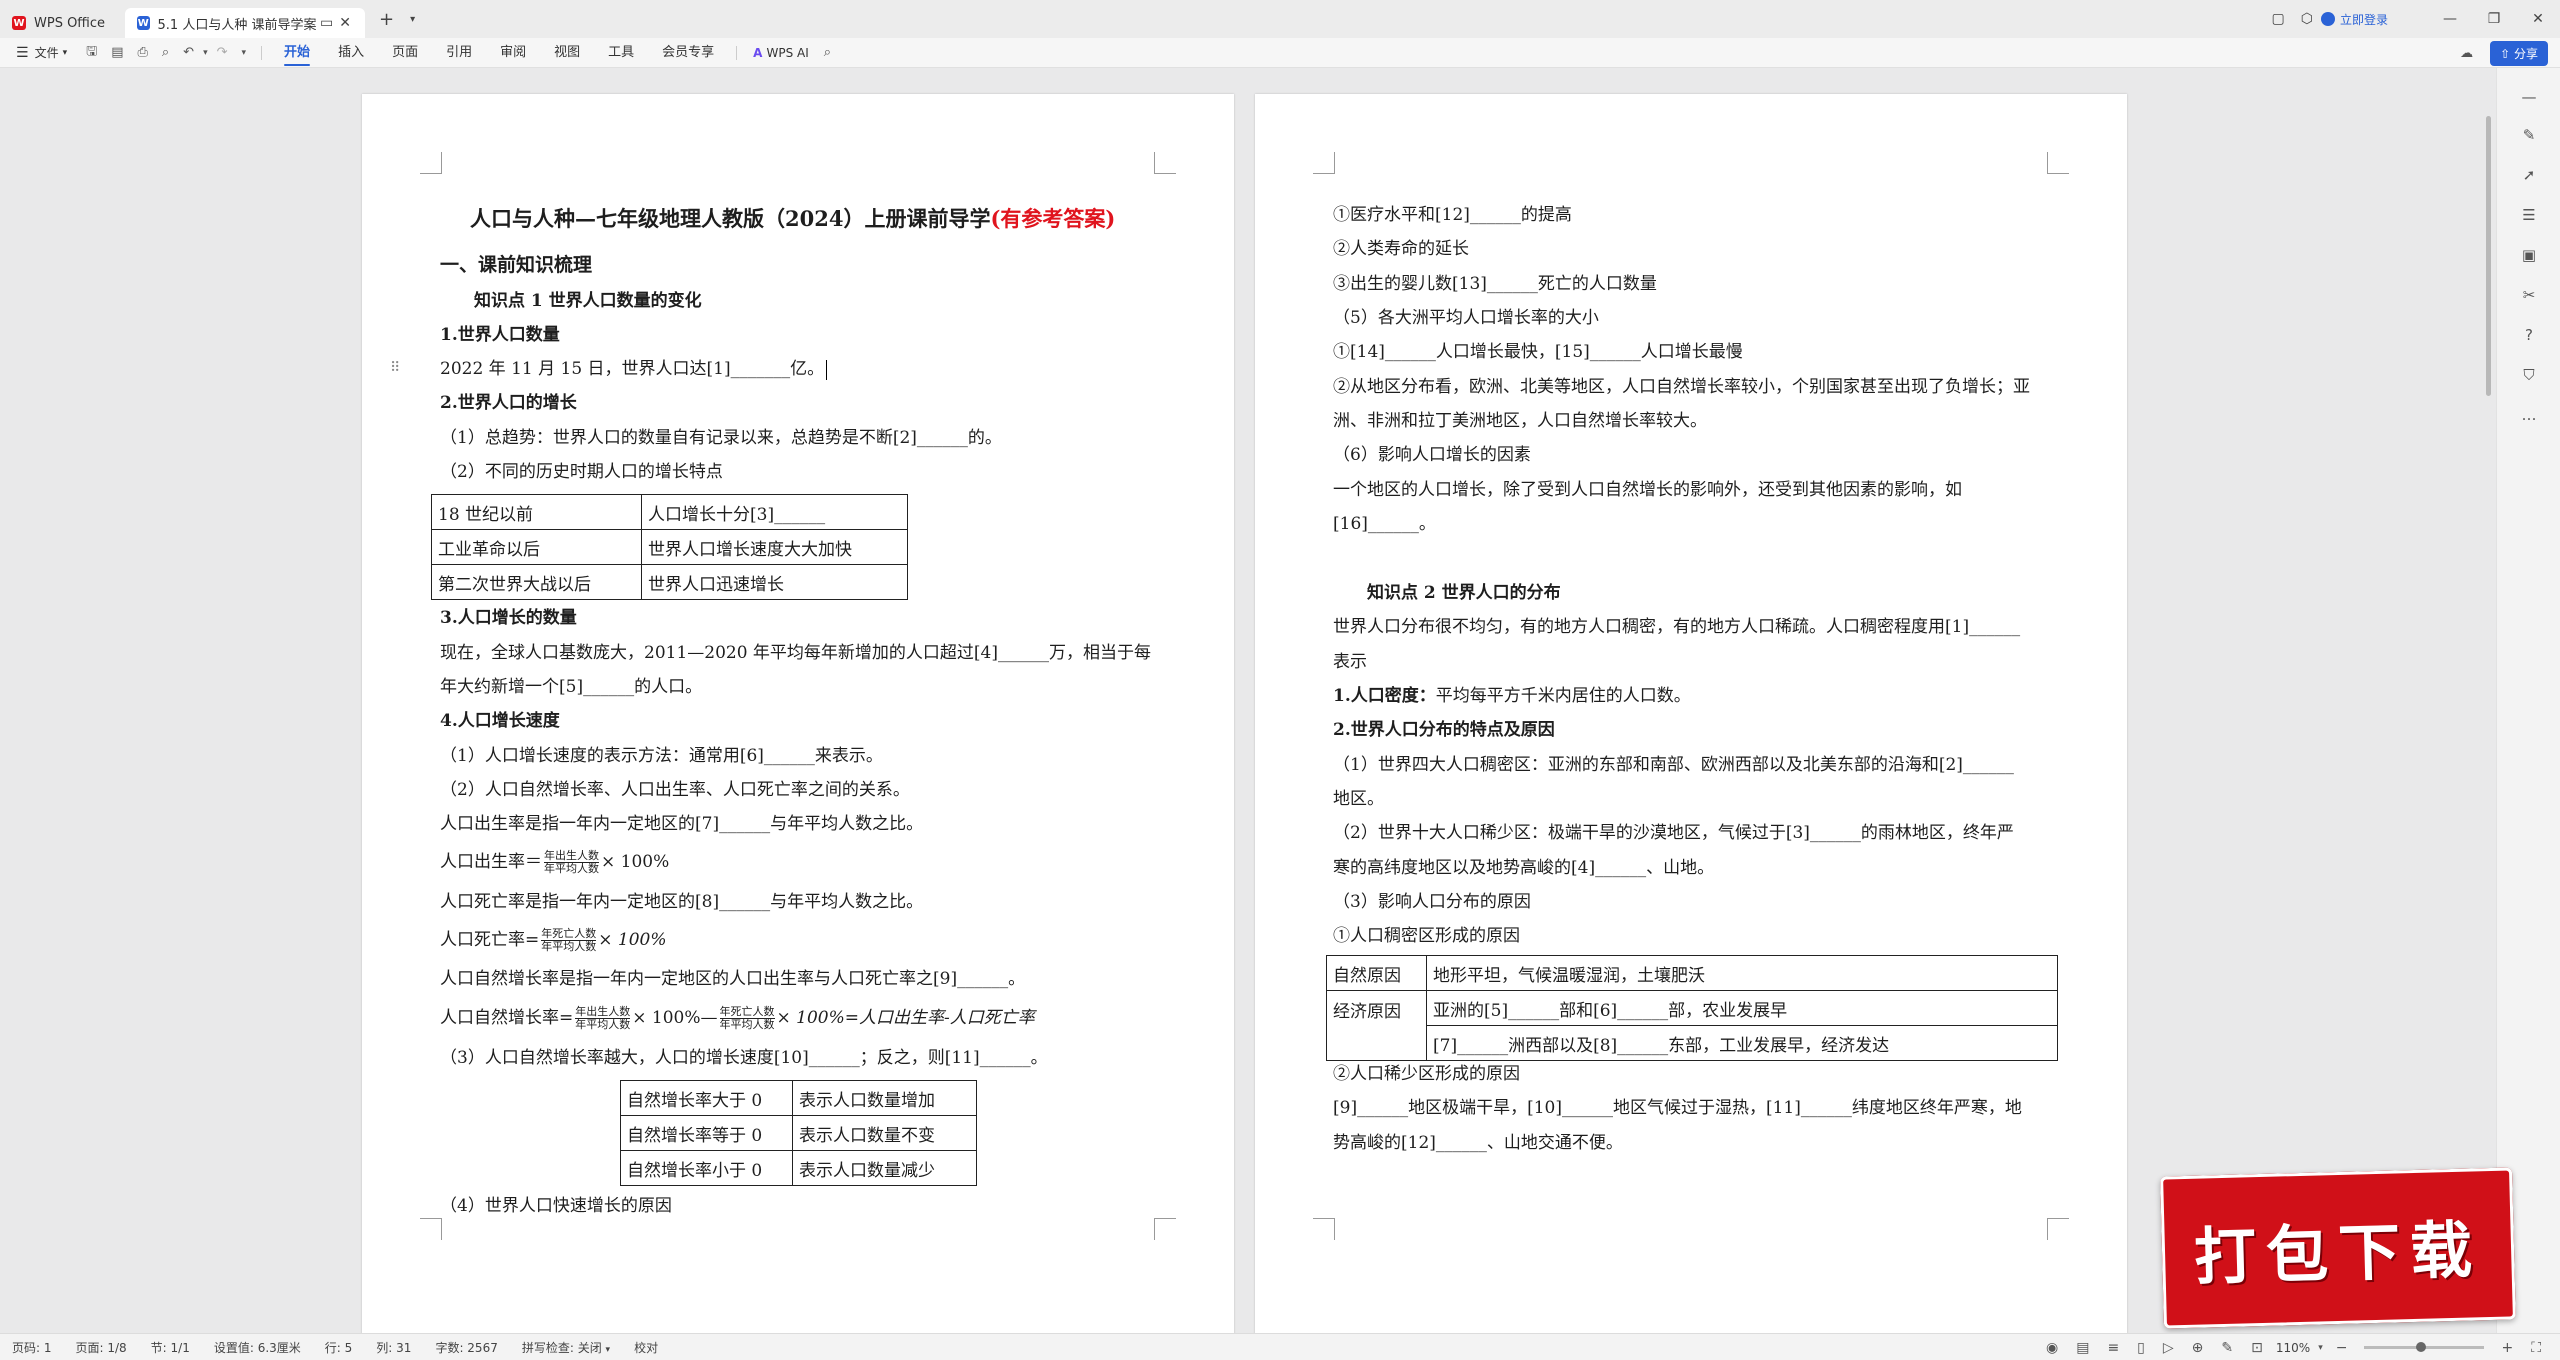  I want to click on collapse-panel-icon: —, so click(2528, 97).